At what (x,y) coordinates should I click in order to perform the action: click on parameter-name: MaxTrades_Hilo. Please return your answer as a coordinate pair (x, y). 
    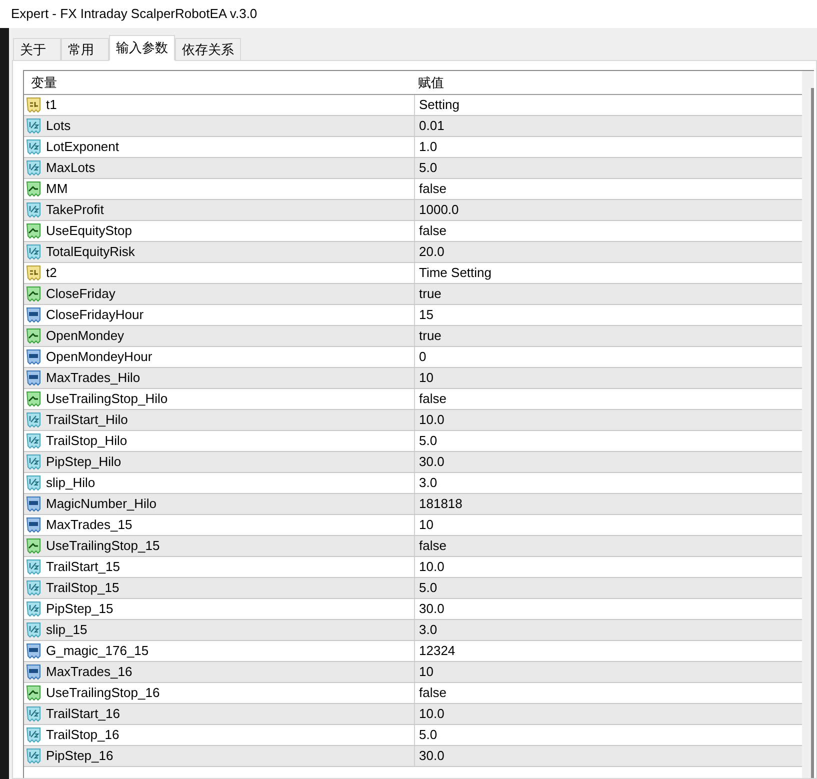
    Looking at the image, I should click on (93, 378).